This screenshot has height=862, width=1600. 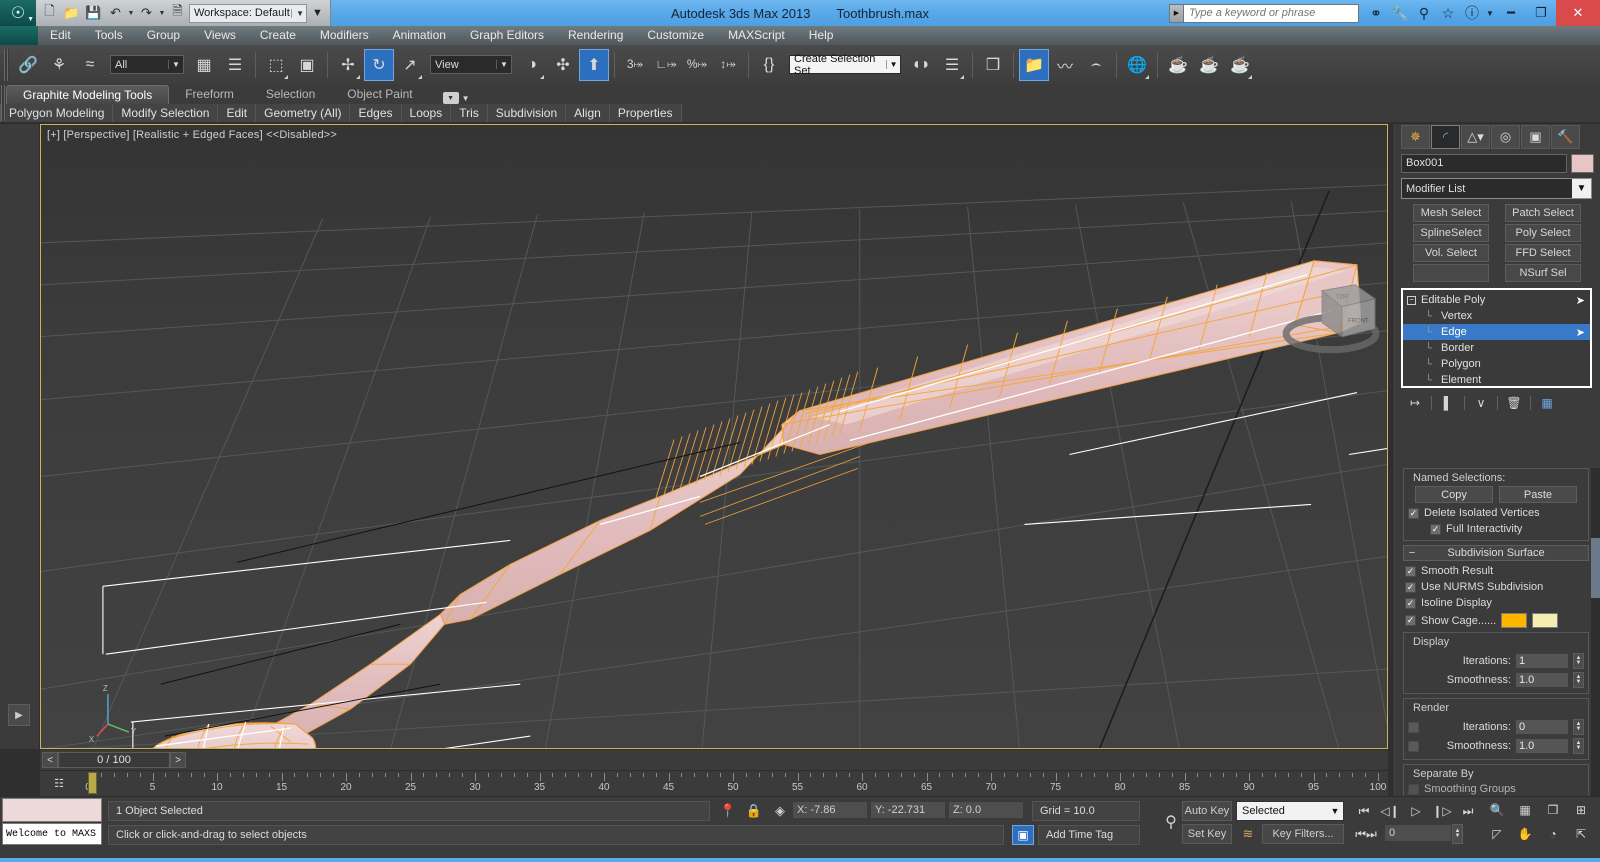 I want to click on selection-filter-combo: All ▼, so click(x=147, y=64).